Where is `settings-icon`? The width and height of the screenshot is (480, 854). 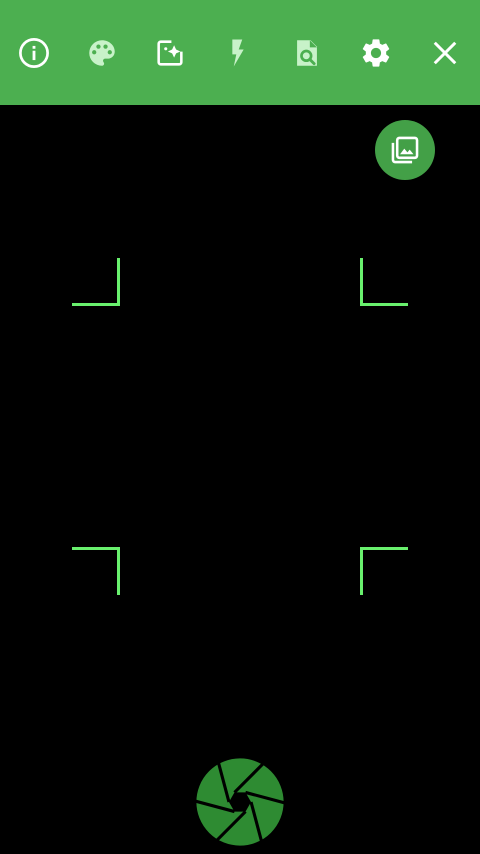
settings-icon is located at coordinates (376, 53).